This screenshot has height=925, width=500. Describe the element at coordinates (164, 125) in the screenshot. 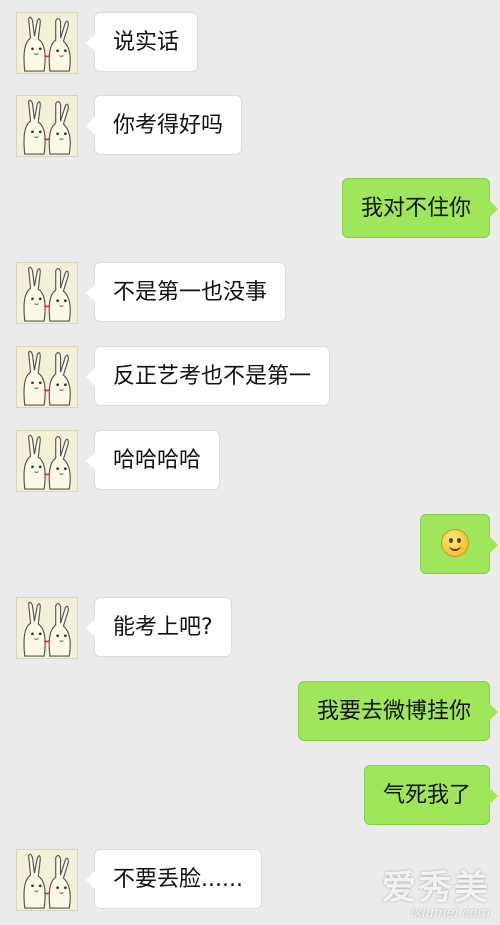

I see `message-bubble: 你考得好吗` at that location.